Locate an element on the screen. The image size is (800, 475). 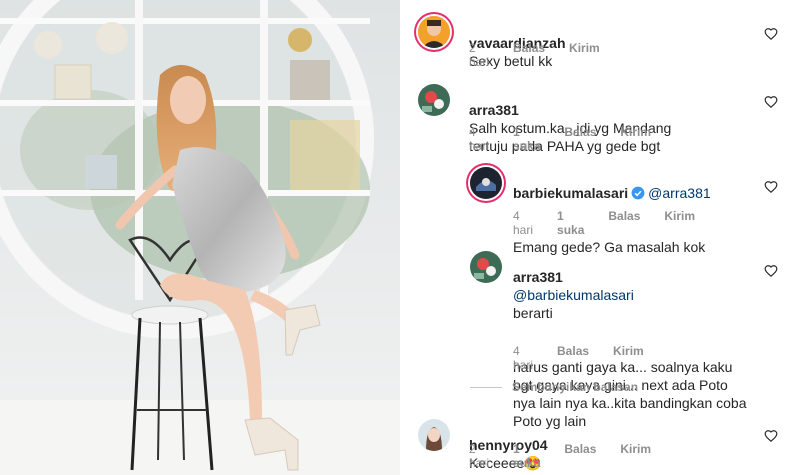
hide-replies-line is located at coordinates (486, 387).